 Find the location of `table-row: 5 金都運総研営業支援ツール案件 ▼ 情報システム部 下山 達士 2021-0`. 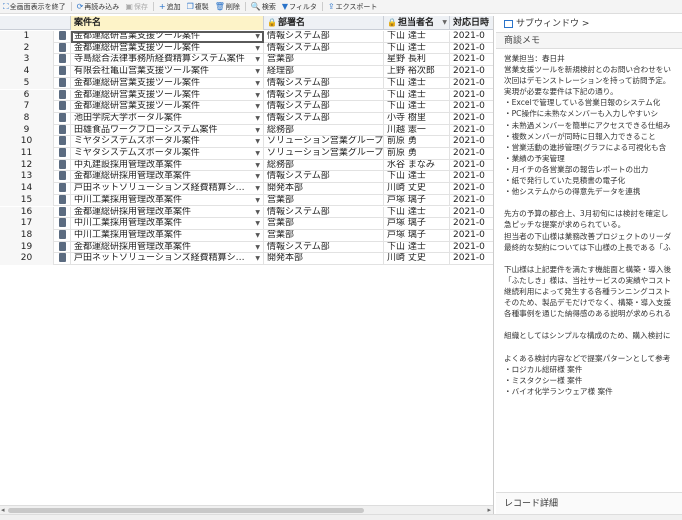

table-row: 5 金都運総研営業支援ツール案件 ▼ 情報システム部 下山 達士 2021-0 is located at coordinates (246, 83).